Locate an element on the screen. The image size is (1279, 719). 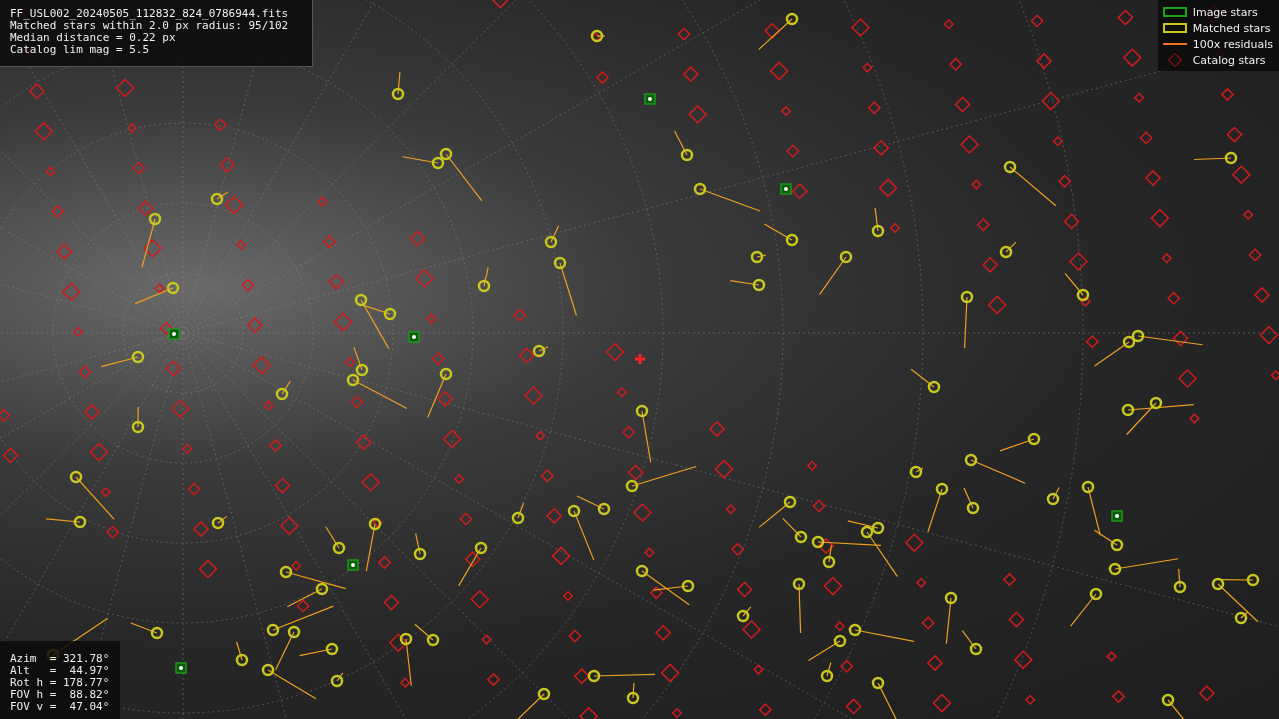
pointing-text: FOV v = 47.04° is located at coordinates (60, 707).